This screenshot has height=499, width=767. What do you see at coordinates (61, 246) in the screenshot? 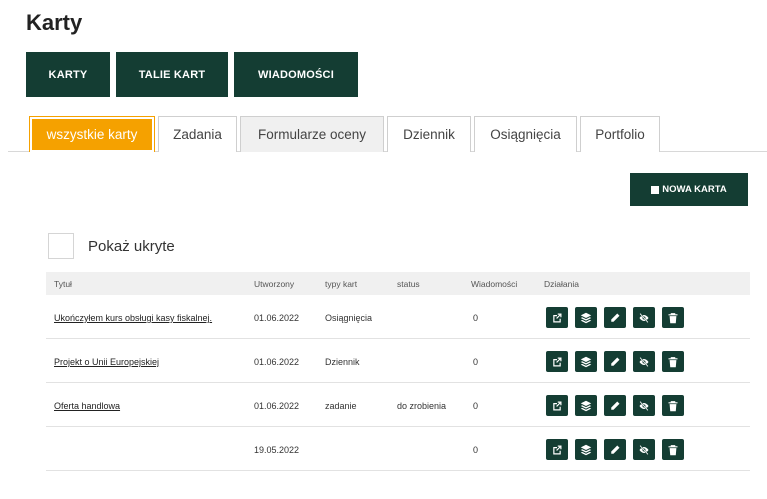
I see `show-hidden-checkbox` at bounding box center [61, 246].